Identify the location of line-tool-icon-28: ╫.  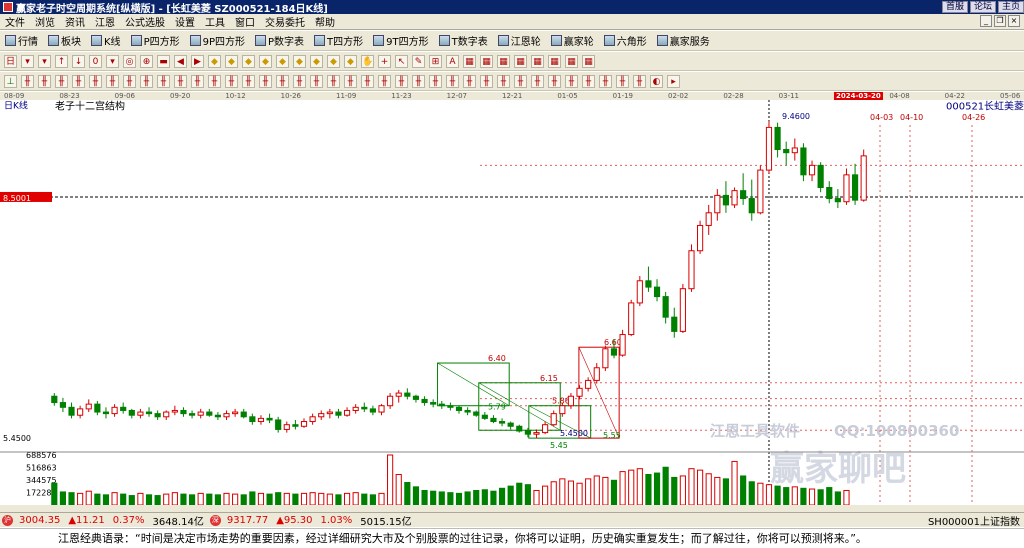
(486, 81).